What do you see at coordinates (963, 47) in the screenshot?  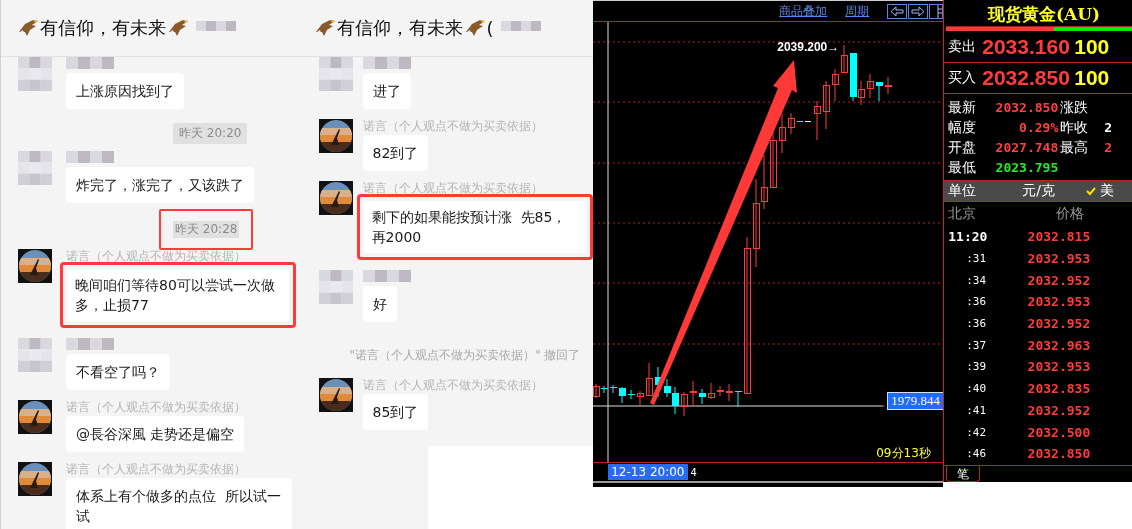 I see `order-label: 卖出` at bounding box center [963, 47].